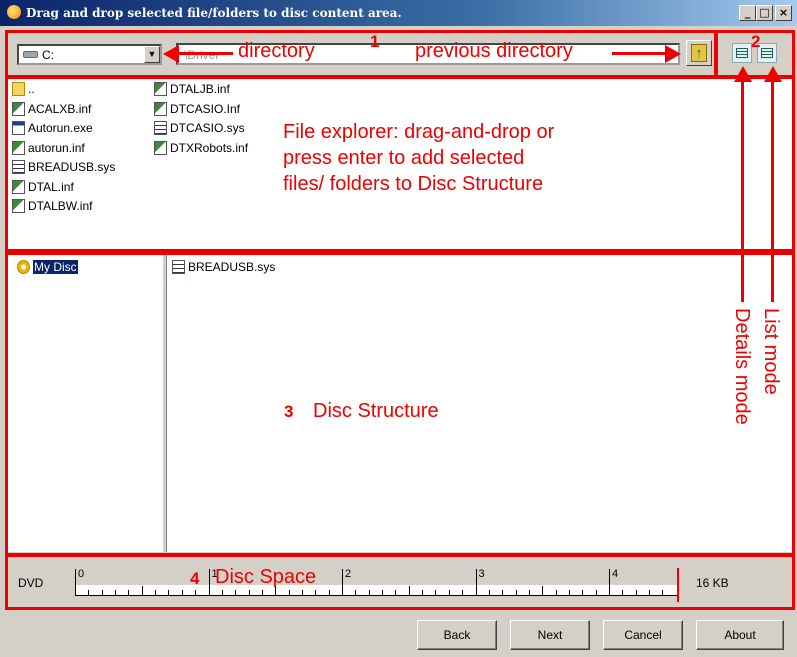 The height and width of the screenshot is (657, 797). I want to click on annotation-number-1: 1, so click(375, 41).